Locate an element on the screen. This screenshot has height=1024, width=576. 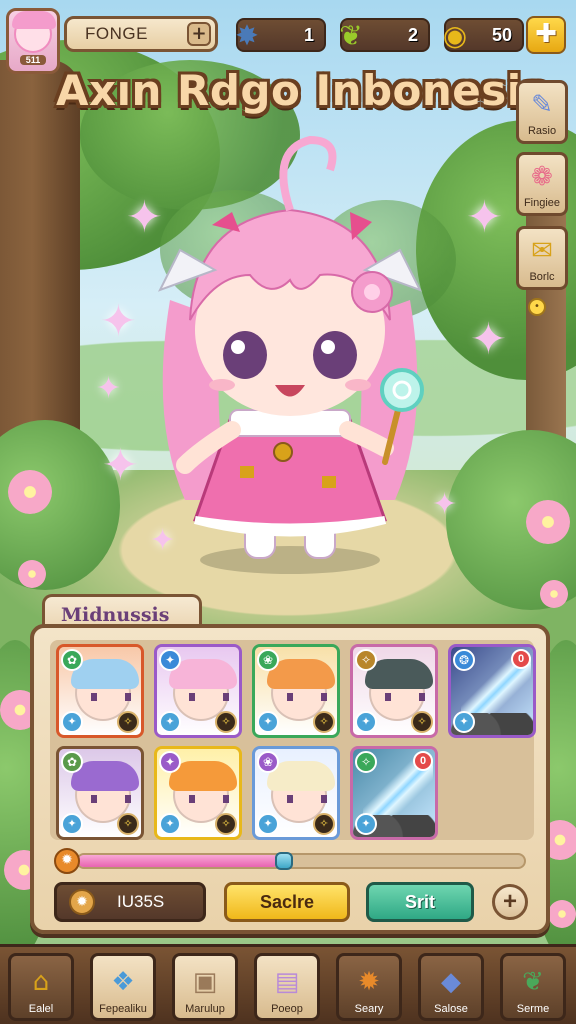
element-icon: ✧ is located at coordinates (366, 762).